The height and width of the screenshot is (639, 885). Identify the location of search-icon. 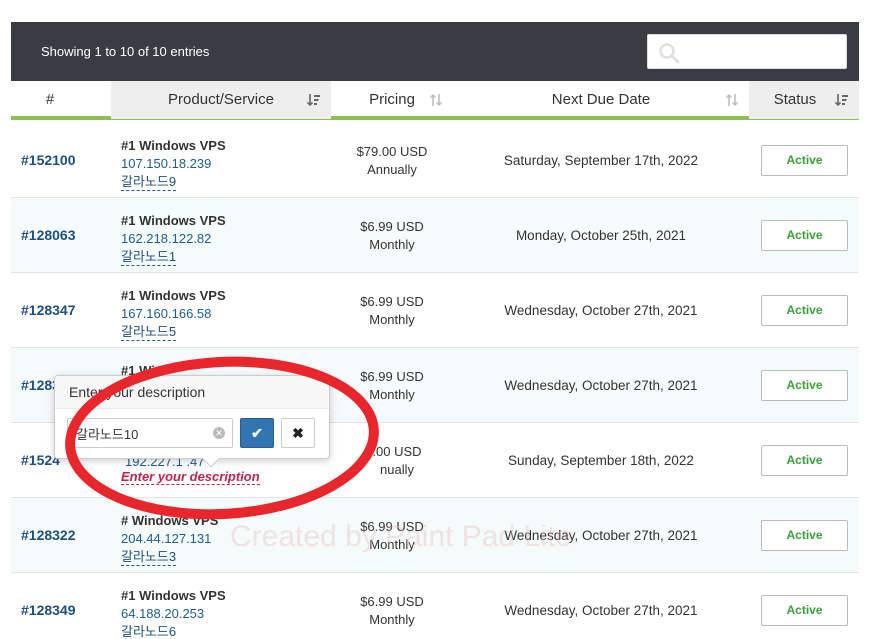
(669, 53).